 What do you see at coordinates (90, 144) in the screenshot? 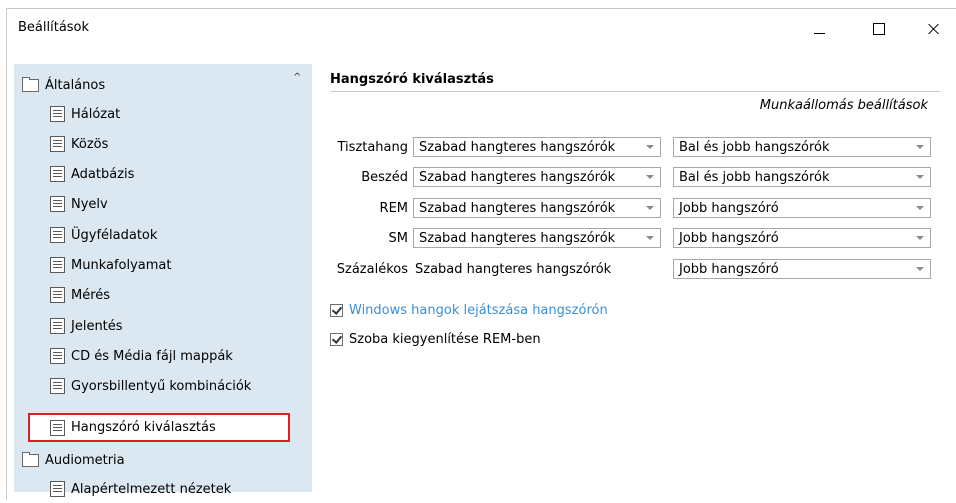
I see `tree-item-label: Közös` at bounding box center [90, 144].